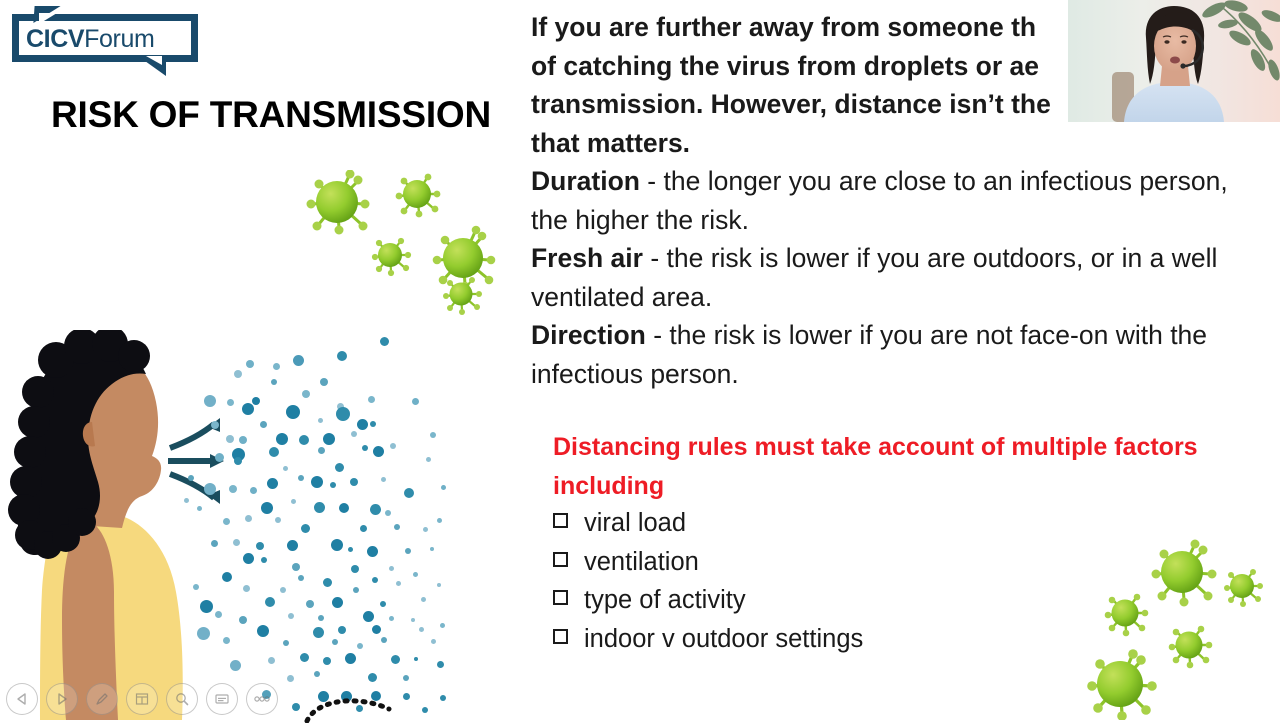 The image size is (1280, 725). I want to click on next-slide-button: Next slide, so click(62, 699).